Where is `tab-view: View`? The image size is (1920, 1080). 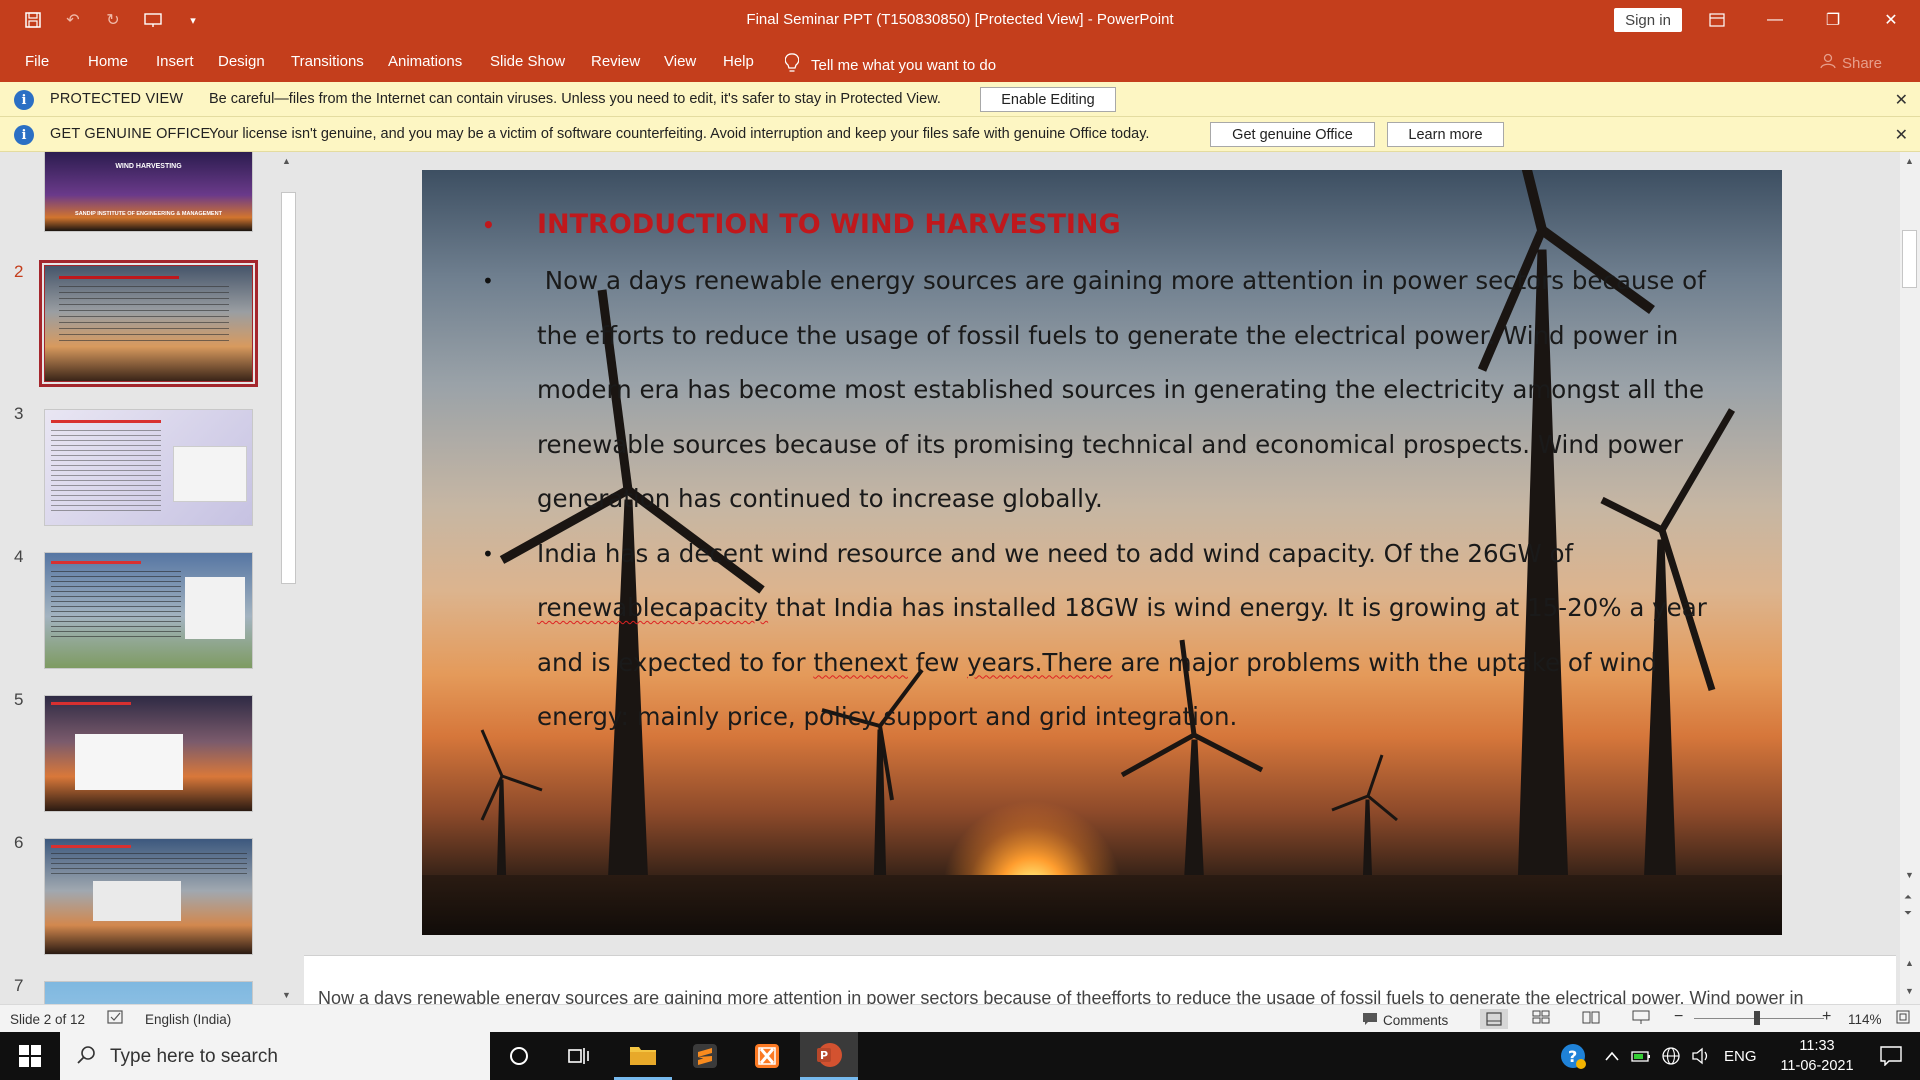
tab-view: View is located at coordinates (680, 61).